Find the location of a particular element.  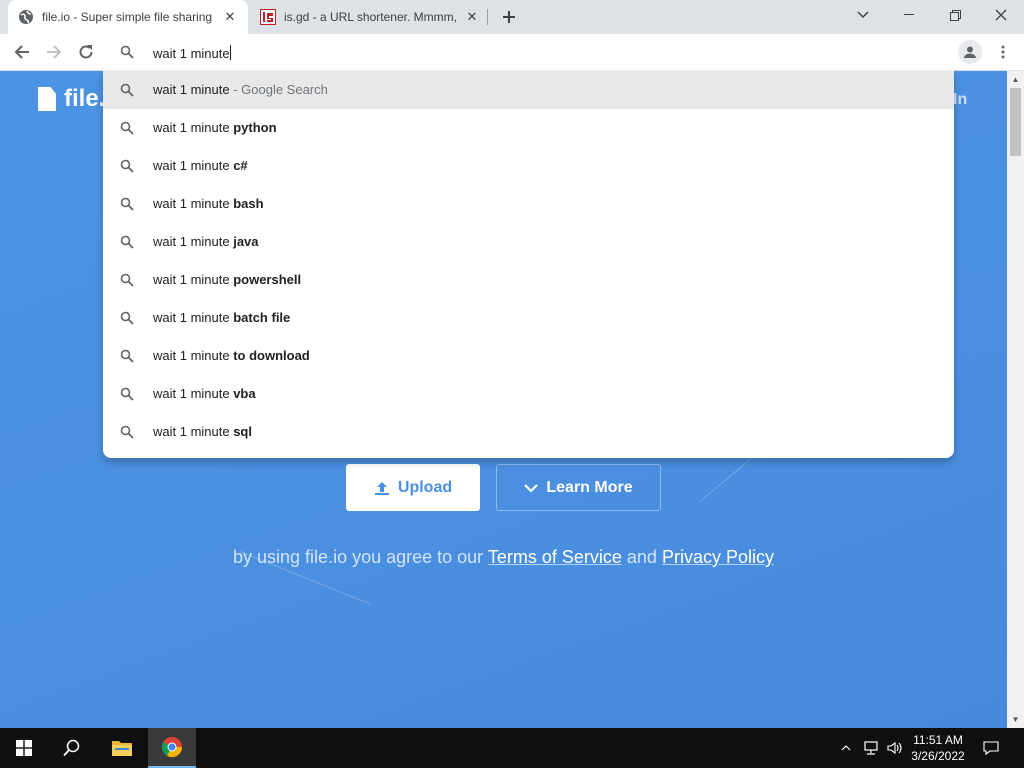

close-window-button is located at coordinates (1001, 15).